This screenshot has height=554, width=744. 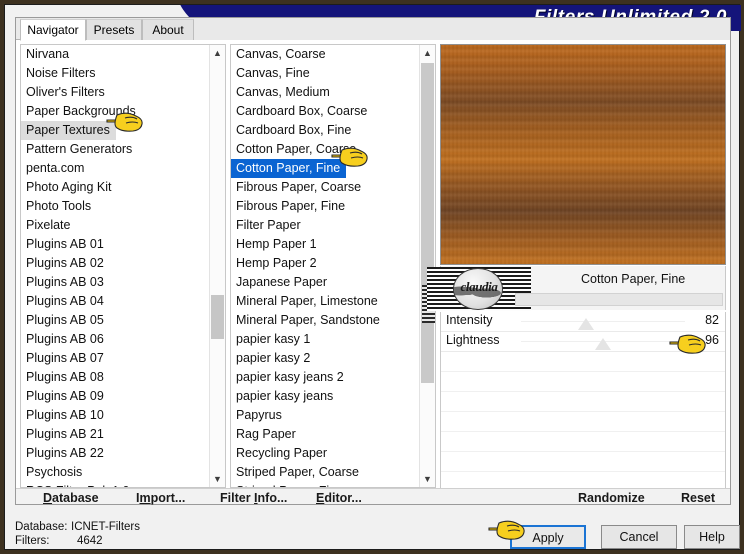 I want to click on tab-strip-filler, so click(x=462, y=29).